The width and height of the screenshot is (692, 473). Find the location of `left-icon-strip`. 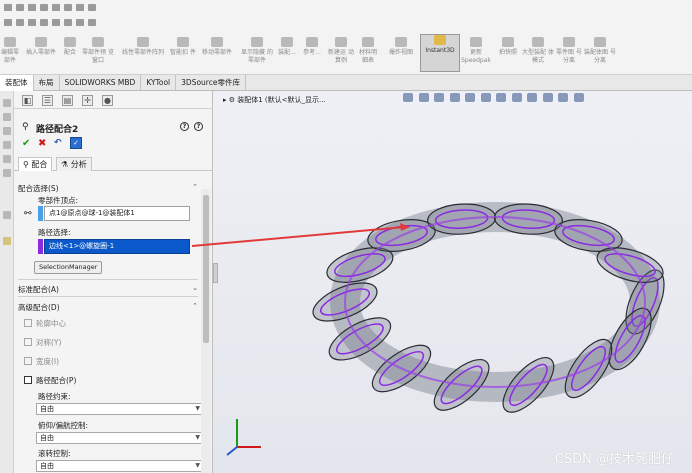

left-icon-strip is located at coordinates (7, 282).